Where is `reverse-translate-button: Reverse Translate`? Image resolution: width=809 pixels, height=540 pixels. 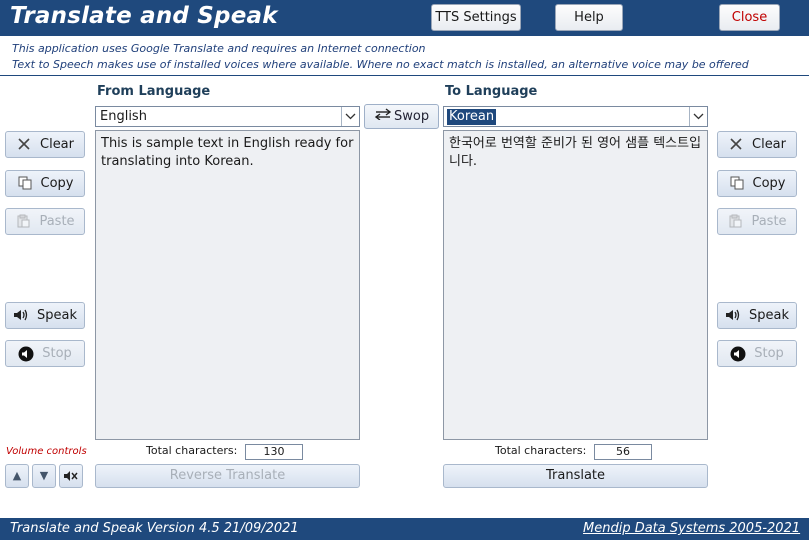
reverse-translate-button: Reverse Translate is located at coordinates (227, 476).